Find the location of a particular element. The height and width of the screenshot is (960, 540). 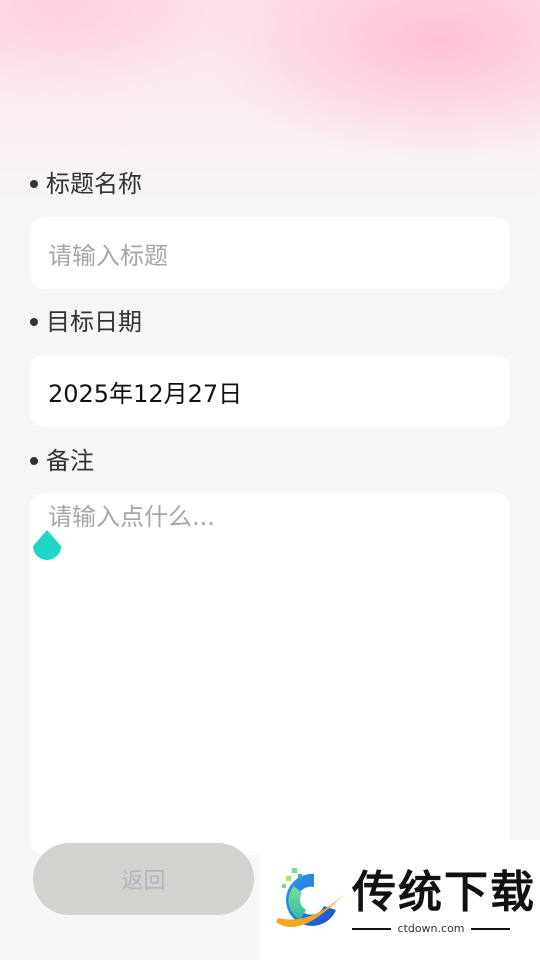

date-label-text: 目标日期 is located at coordinates (94, 322).